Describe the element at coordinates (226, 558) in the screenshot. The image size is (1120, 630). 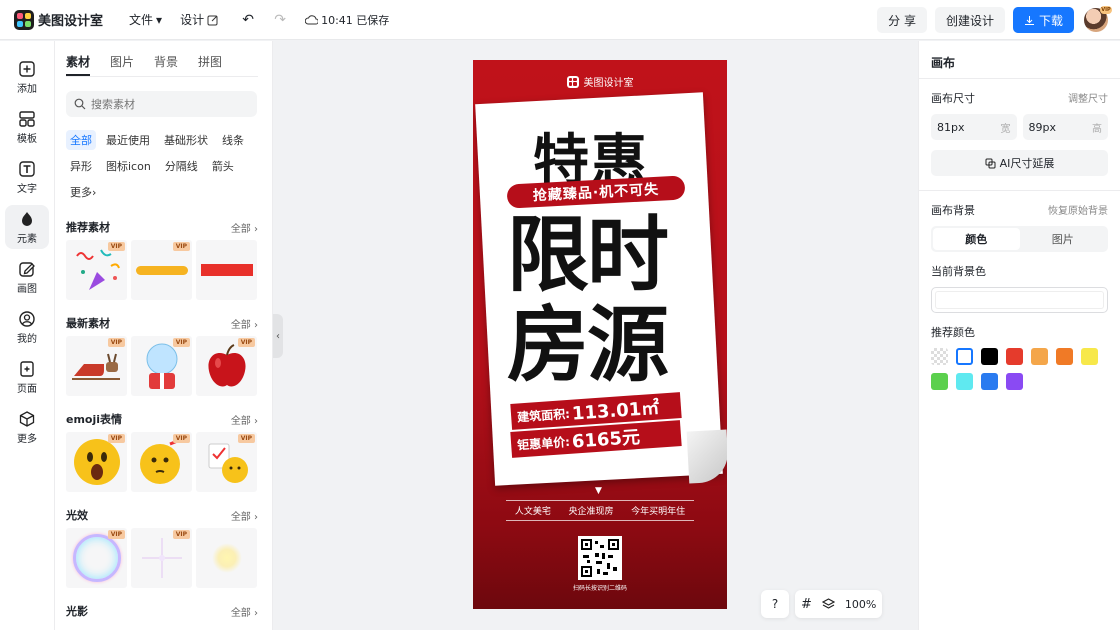
I see `thumb-glow` at that location.